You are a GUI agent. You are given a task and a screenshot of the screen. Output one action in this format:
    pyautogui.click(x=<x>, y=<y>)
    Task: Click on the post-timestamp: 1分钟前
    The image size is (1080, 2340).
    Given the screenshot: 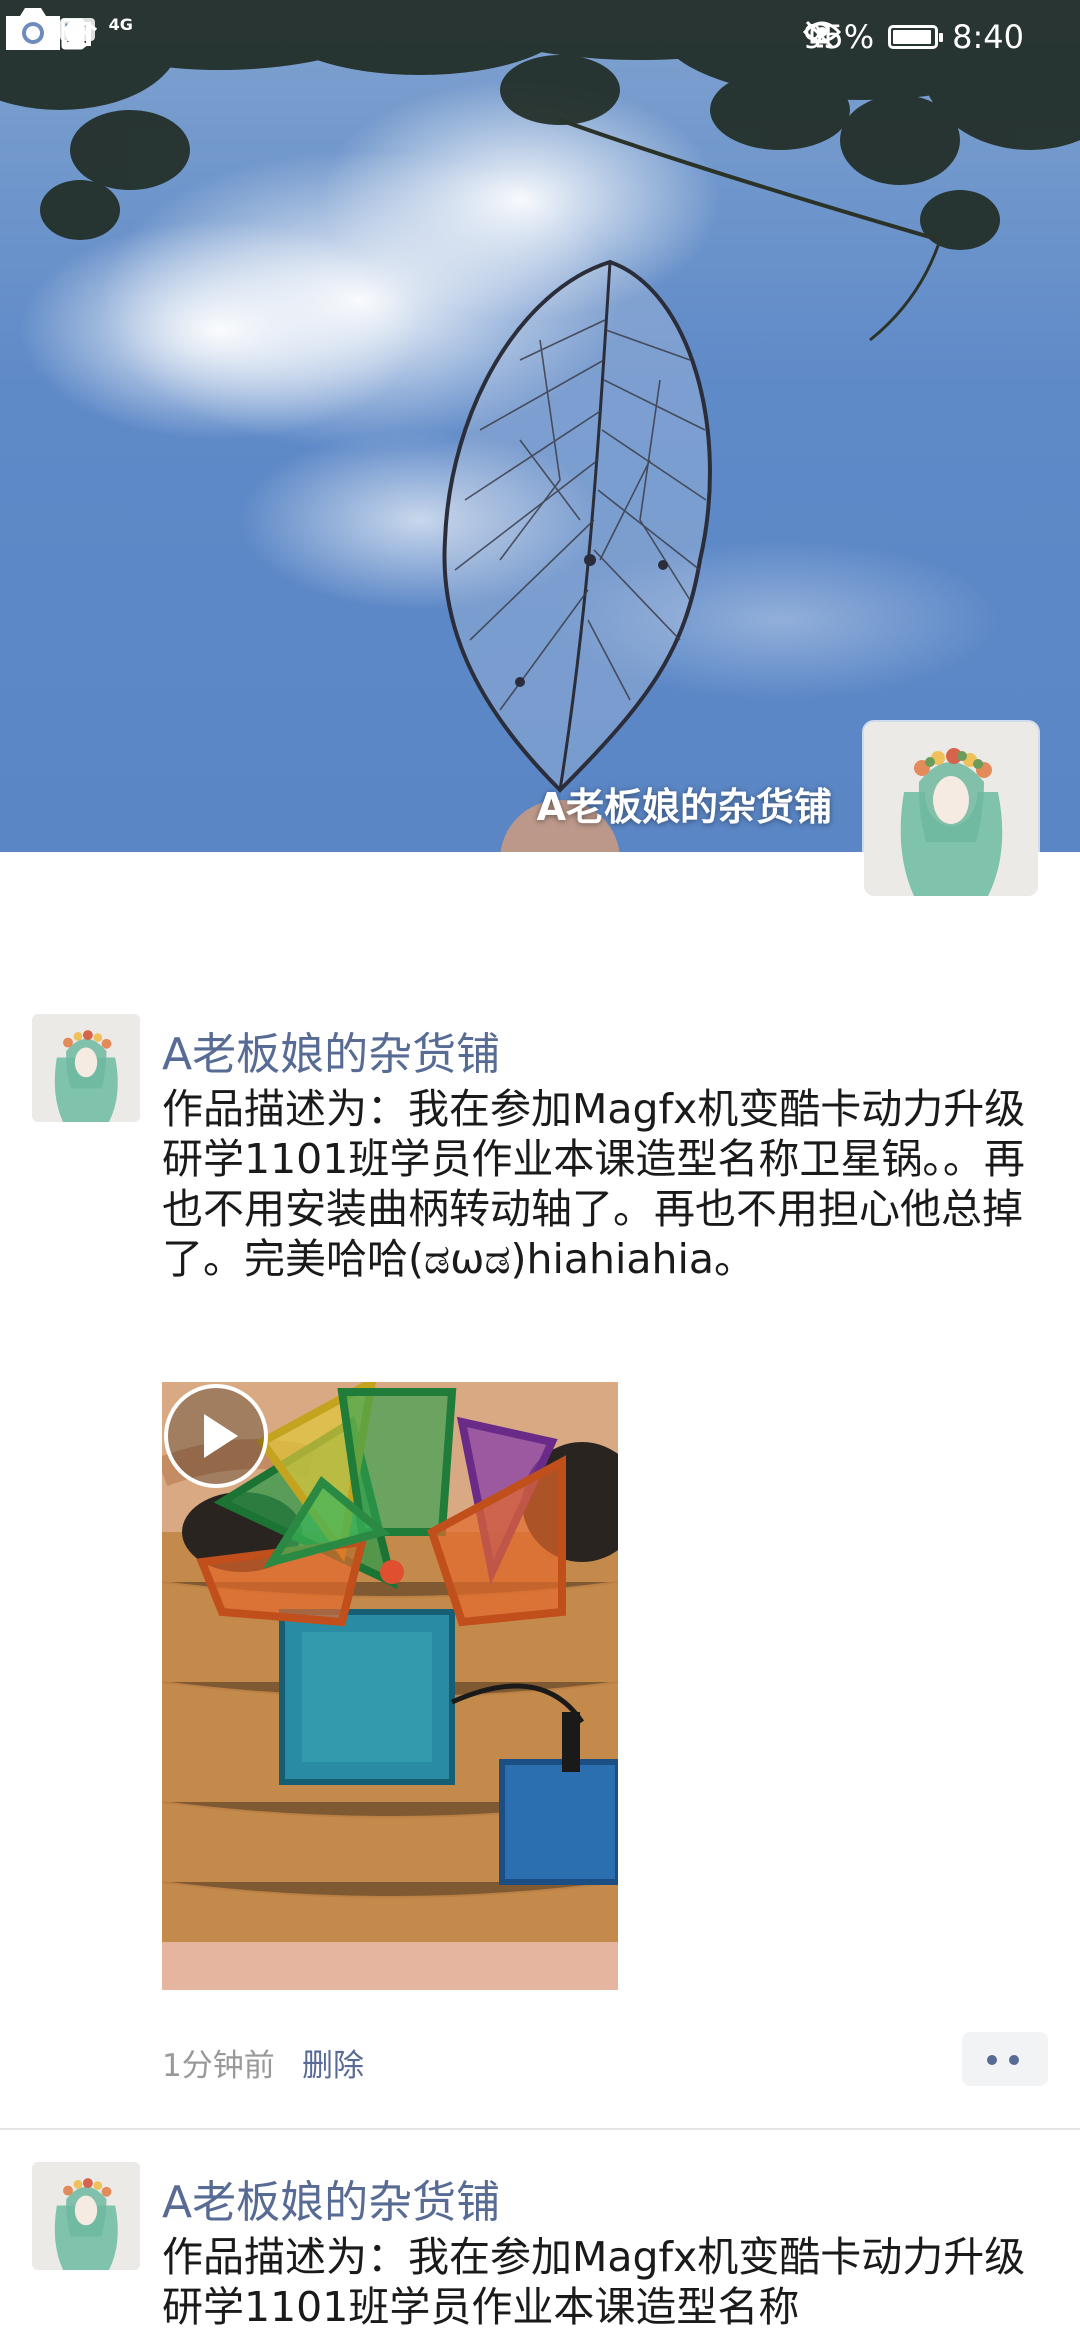 What is the action you would take?
    pyautogui.click(x=218, y=2066)
    